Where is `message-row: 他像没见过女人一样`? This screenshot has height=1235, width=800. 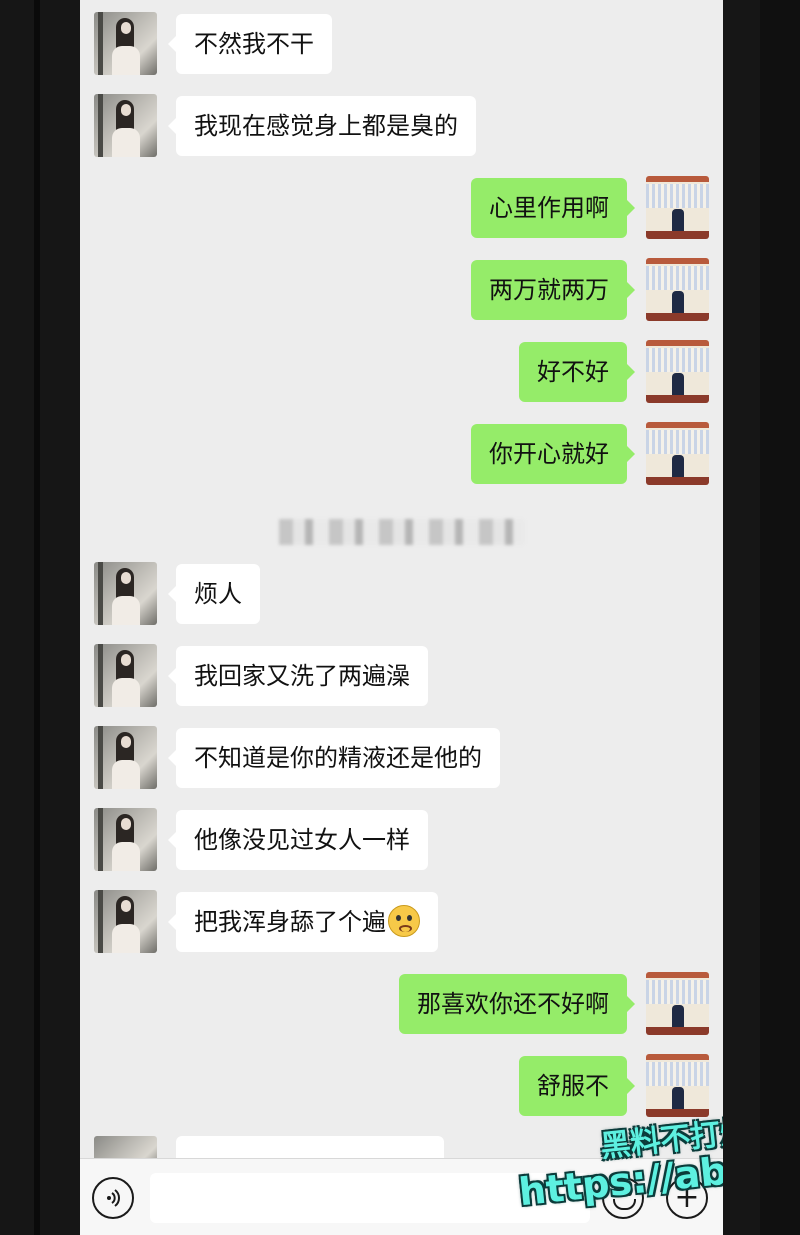 message-row: 他像没见过女人一样 is located at coordinates (401, 840).